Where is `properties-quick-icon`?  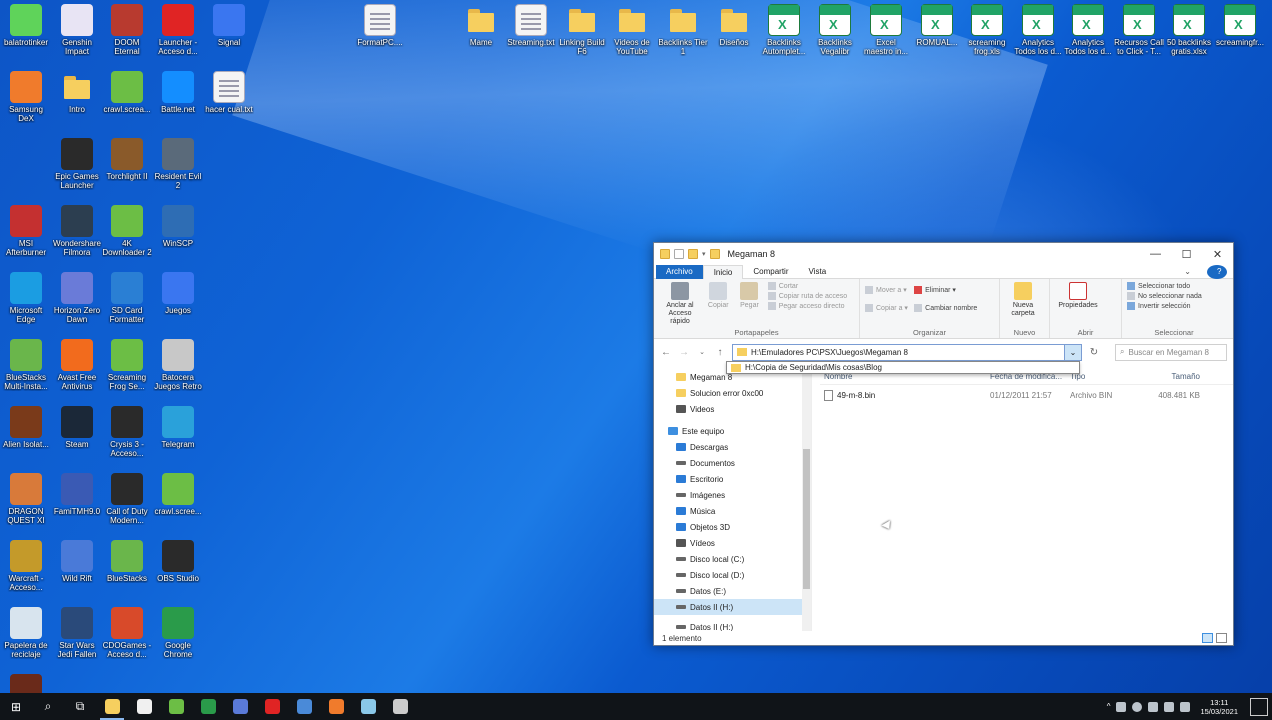 properties-quick-icon is located at coordinates (679, 254).